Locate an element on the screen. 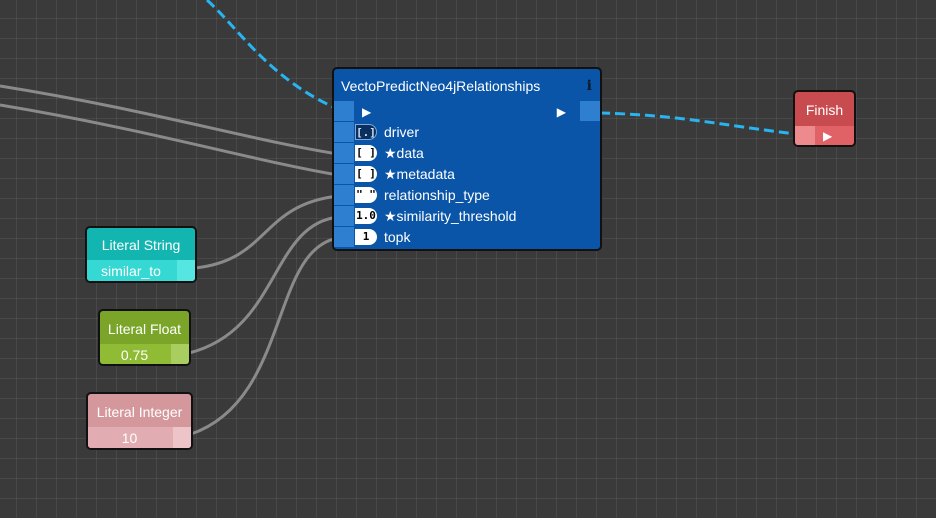 This screenshot has height=518, width=936. data-wire-similarity-threshold is located at coordinates (263, 285).